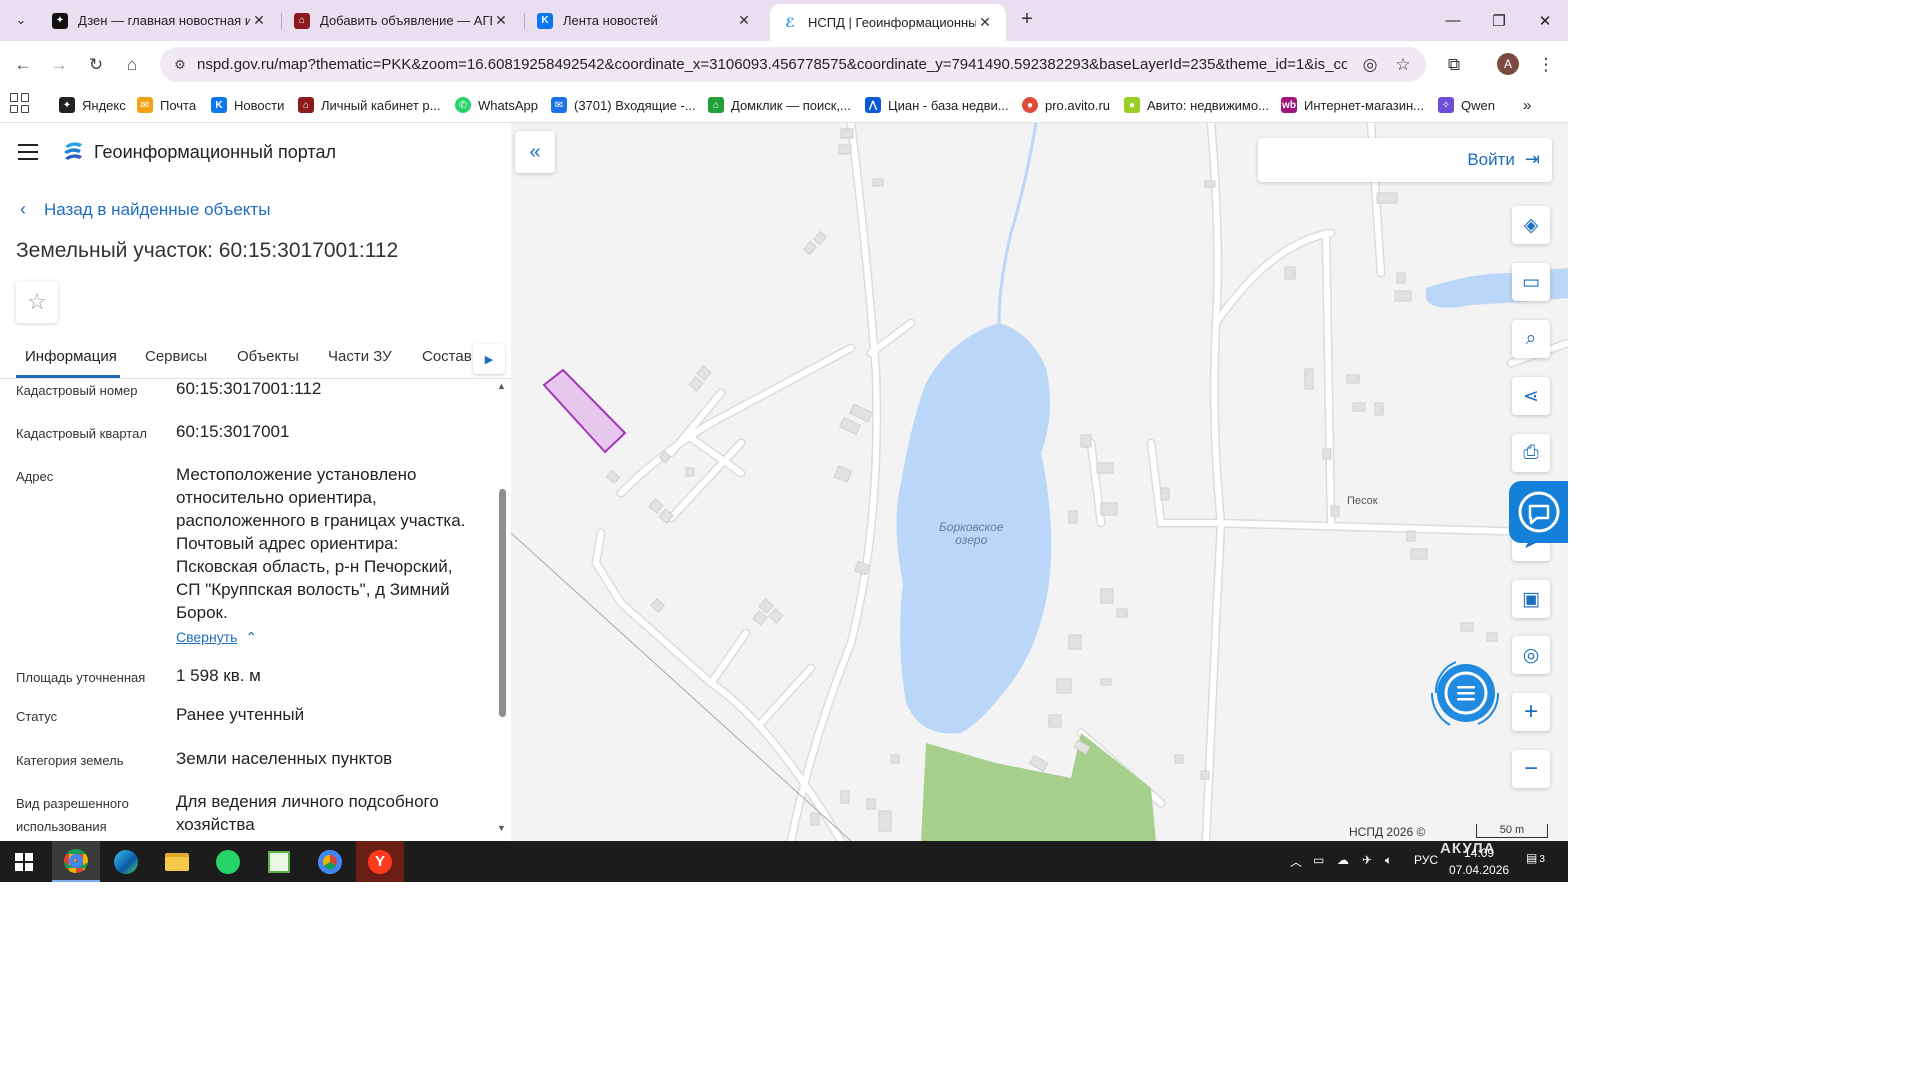 The height and width of the screenshot is (1080, 1920). Describe the element at coordinates (489, 359) in the screenshot. I see `tabs-scroll-right-icon: ▶` at that location.